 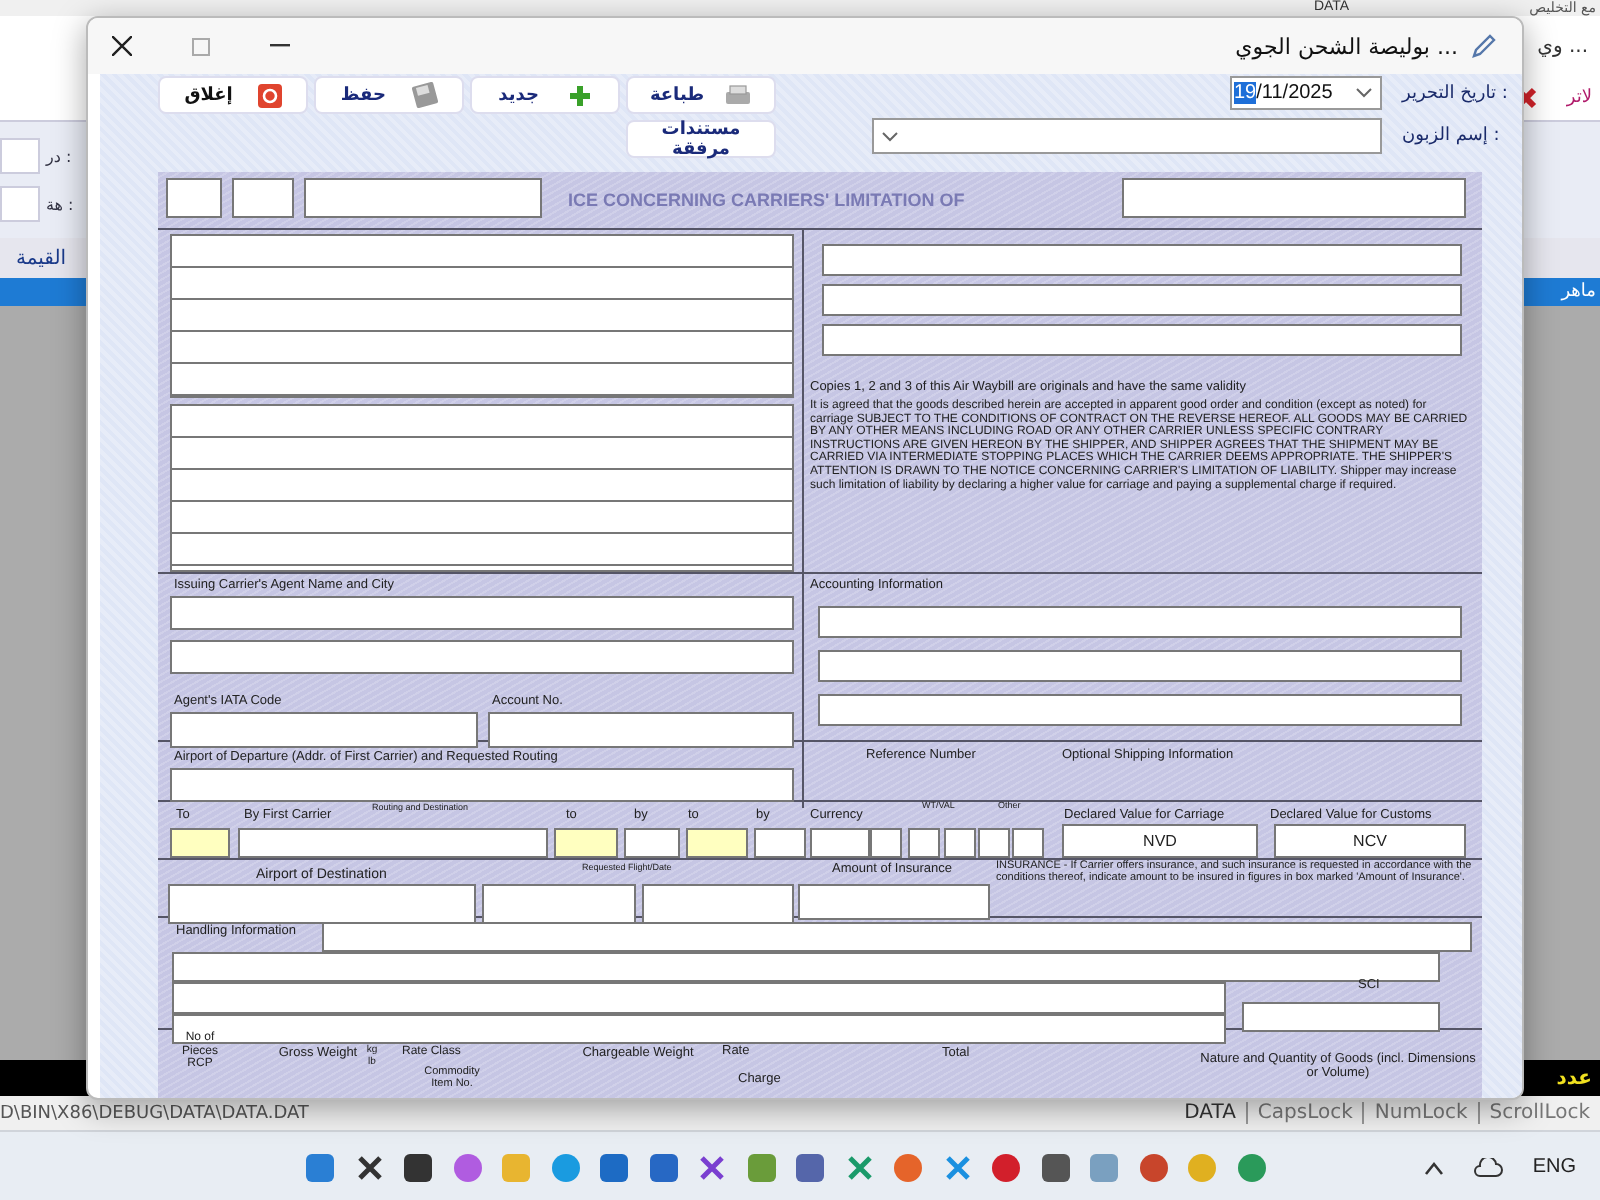 What do you see at coordinates (59, 156) in the screenshot?
I see `field-label: در :` at bounding box center [59, 156].